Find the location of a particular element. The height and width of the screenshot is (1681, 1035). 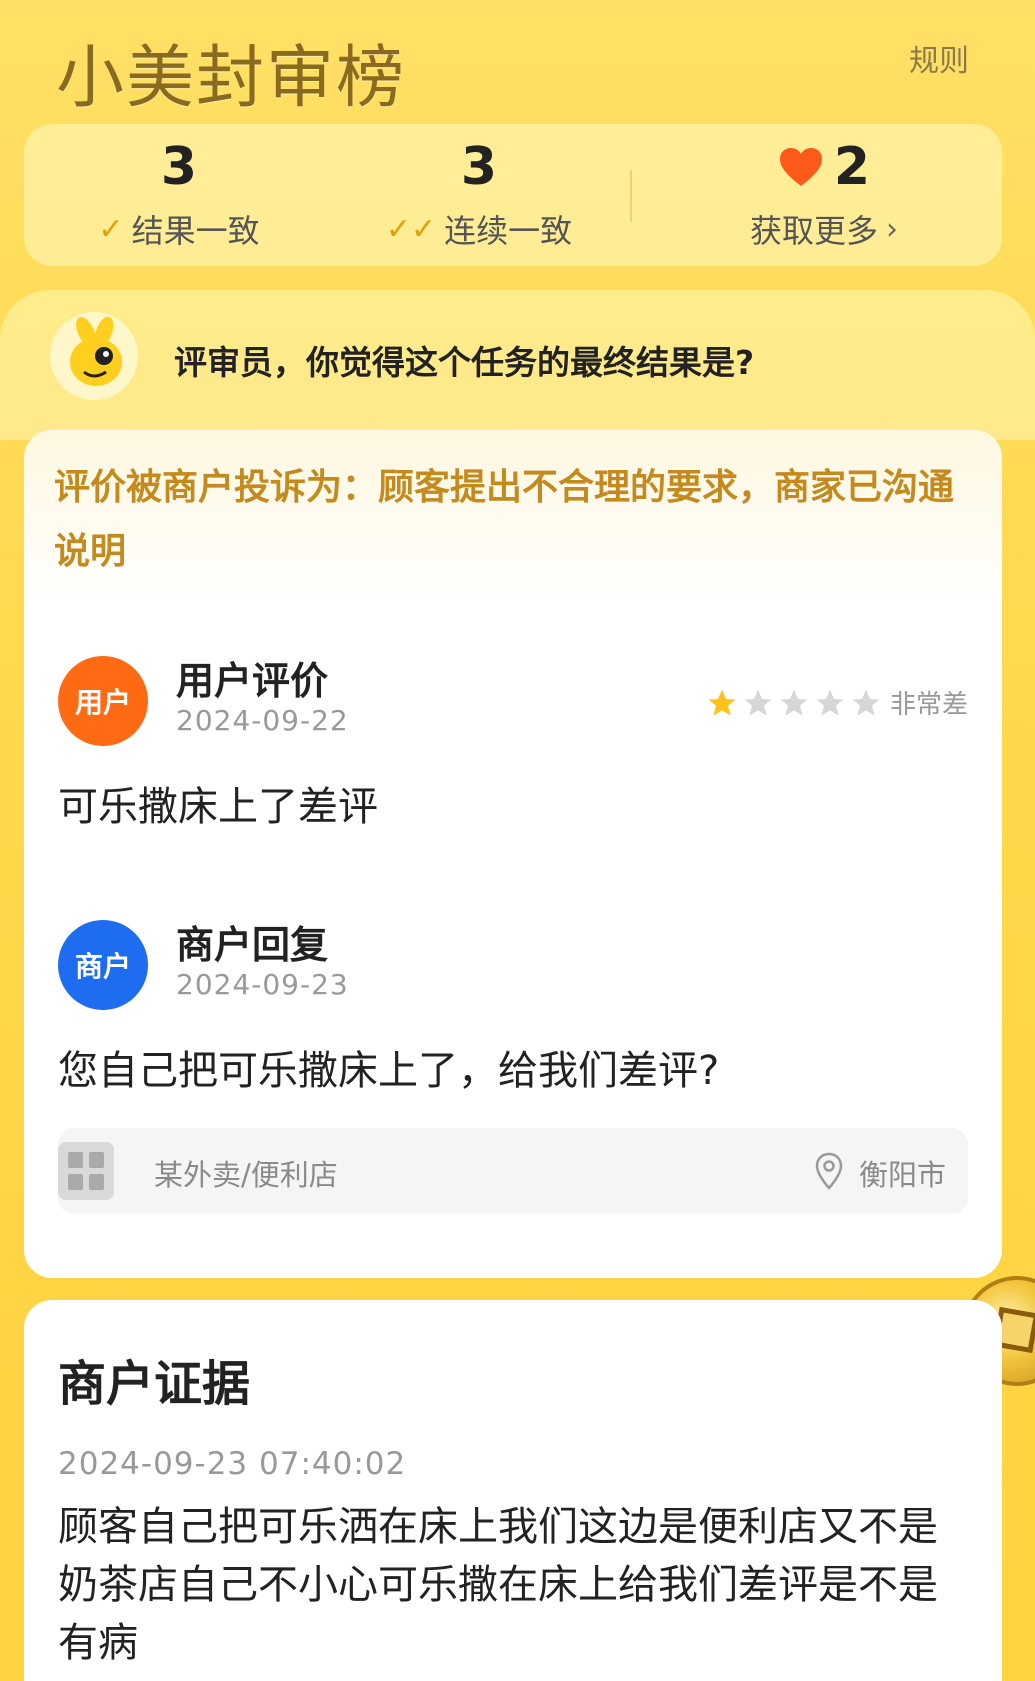

stats-panel: 3 ✓ 结果一致 3 ✓✓ 连续一致 2 获取更多 › is located at coordinates (513, 195).